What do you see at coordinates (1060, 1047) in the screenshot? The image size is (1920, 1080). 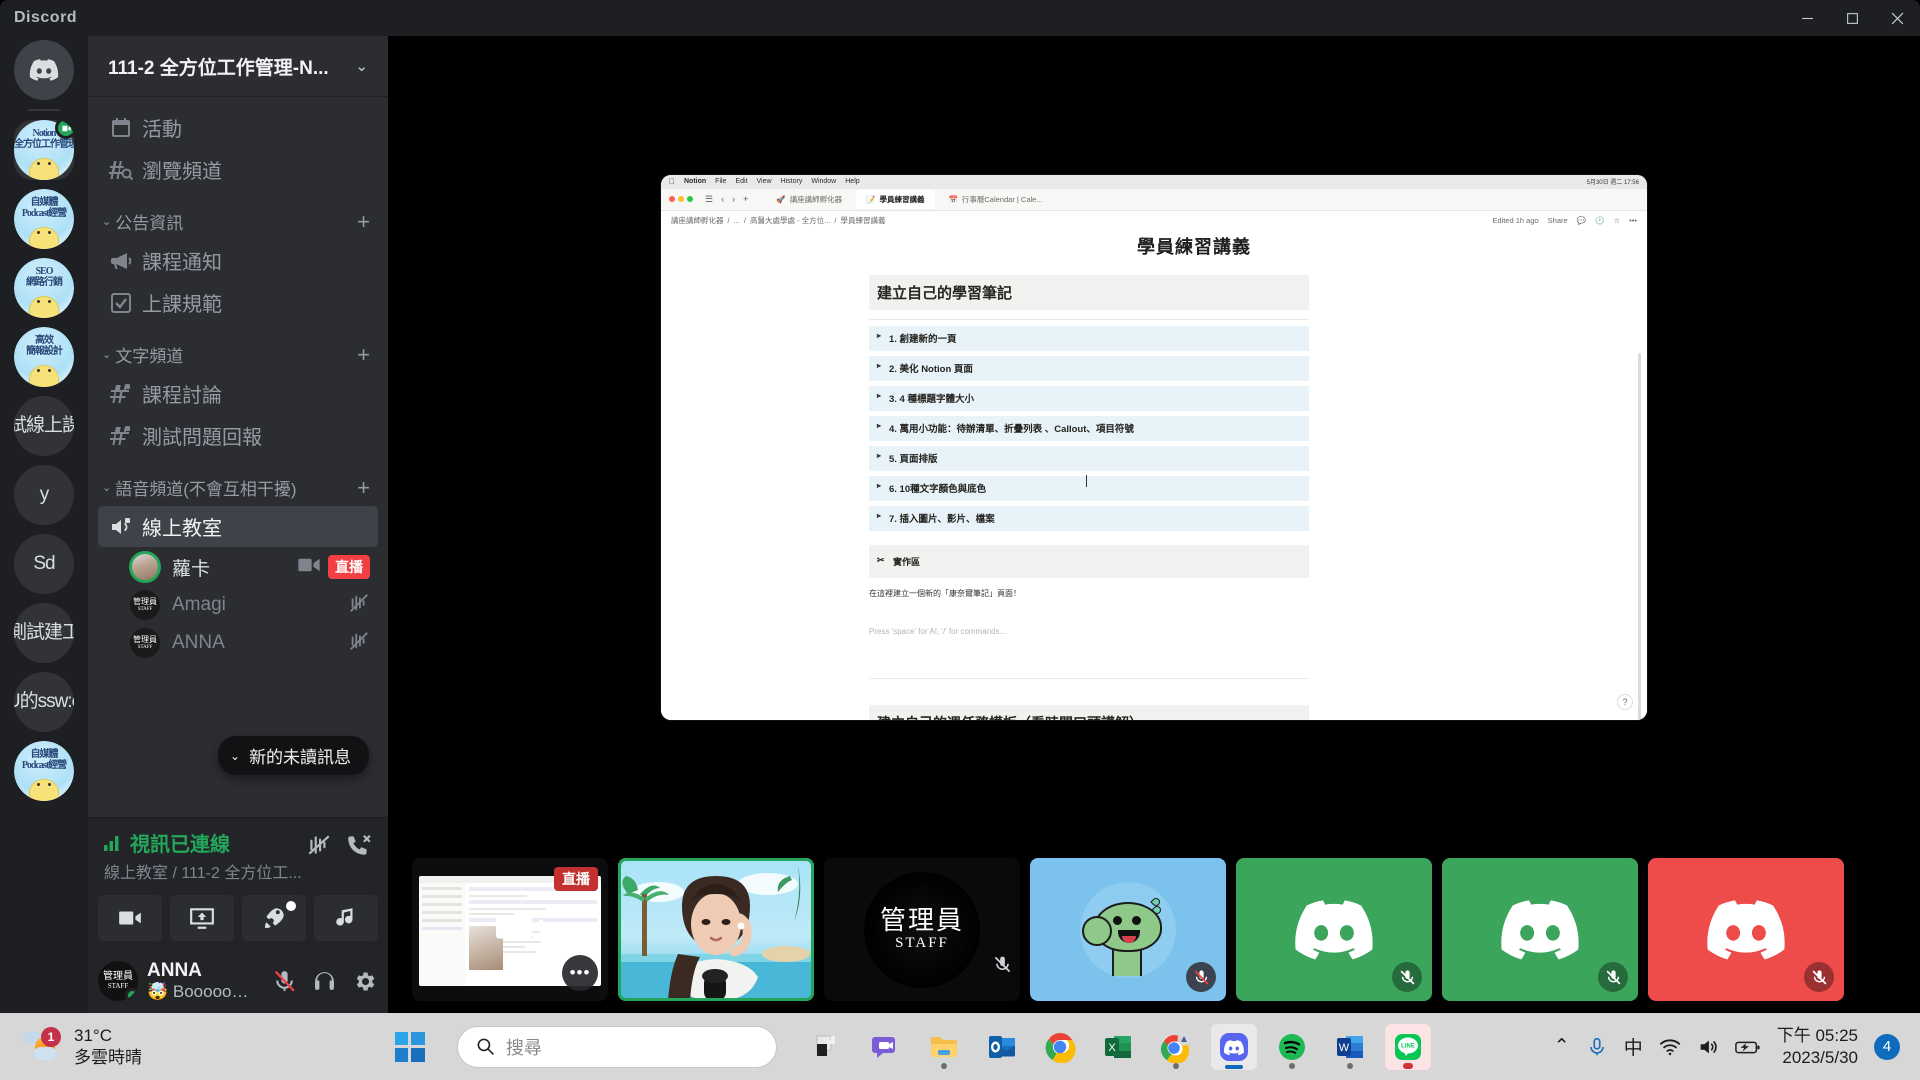 I see `taskbar-app-chrome` at bounding box center [1060, 1047].